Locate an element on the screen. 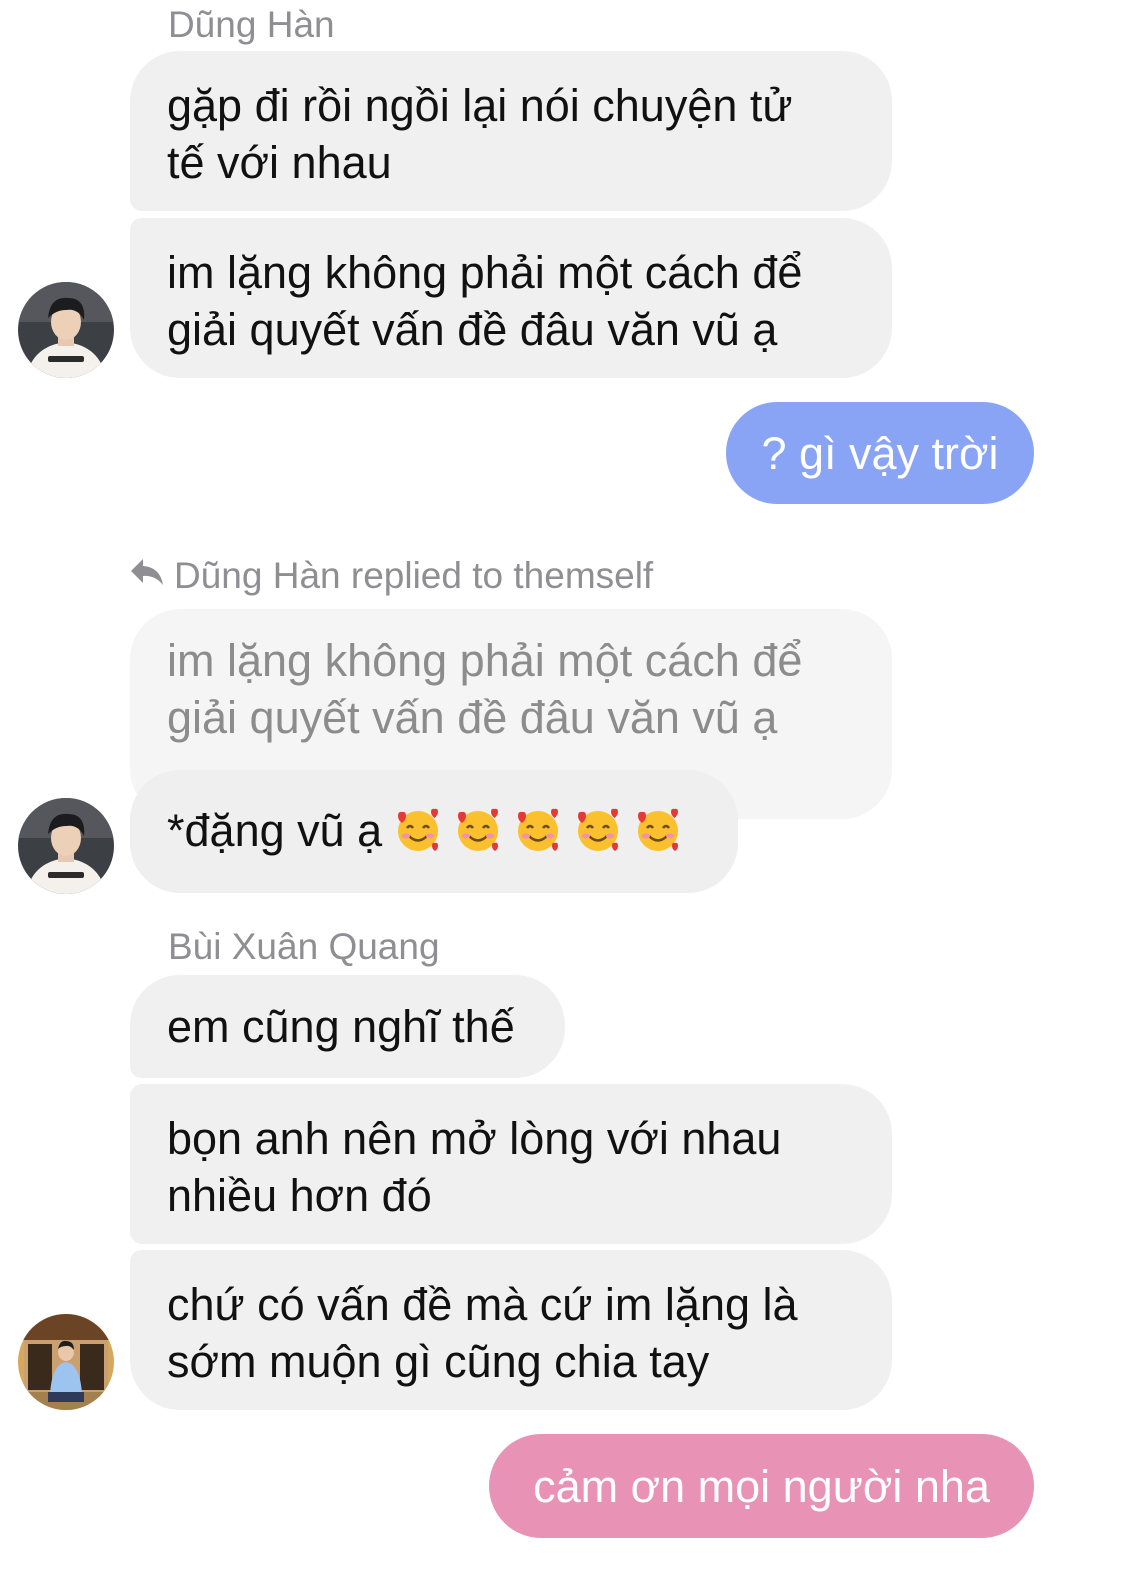  message-text: cảm ơn mọi người nha is located at coordinates (761, 1486).